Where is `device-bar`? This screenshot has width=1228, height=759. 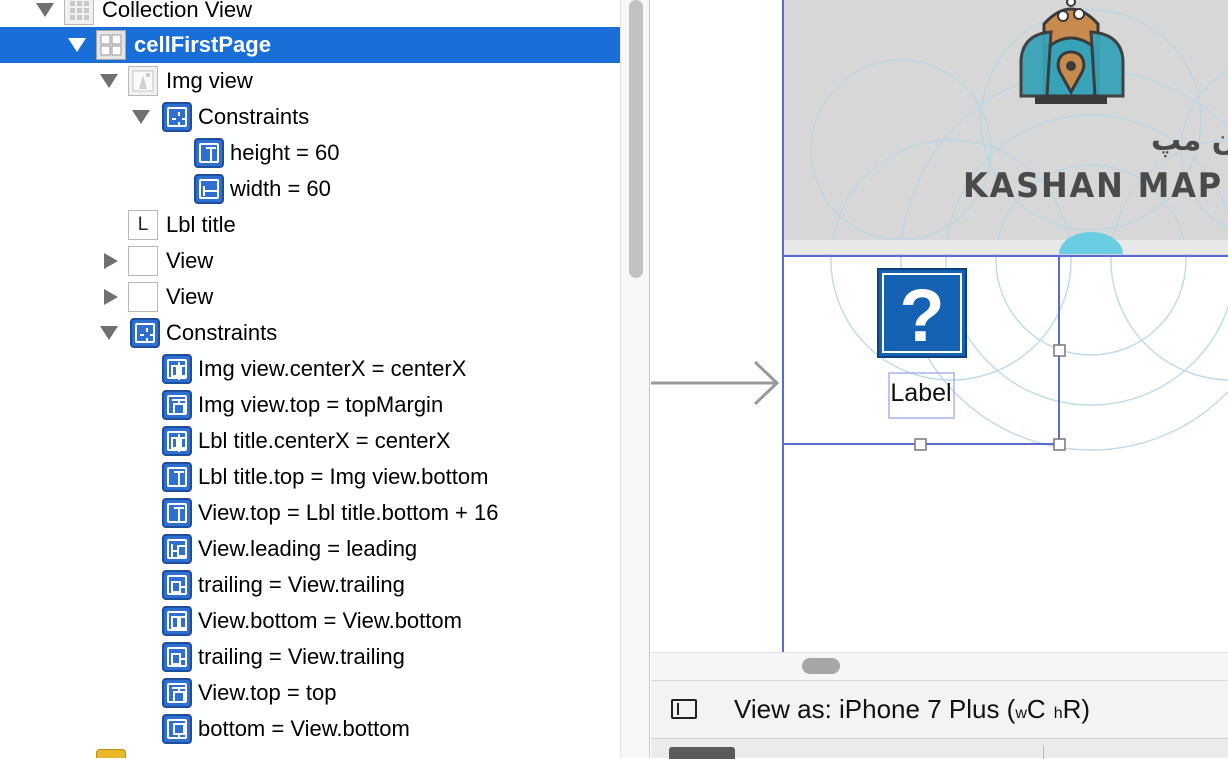
device-bar is located at coordinates (939, 748).